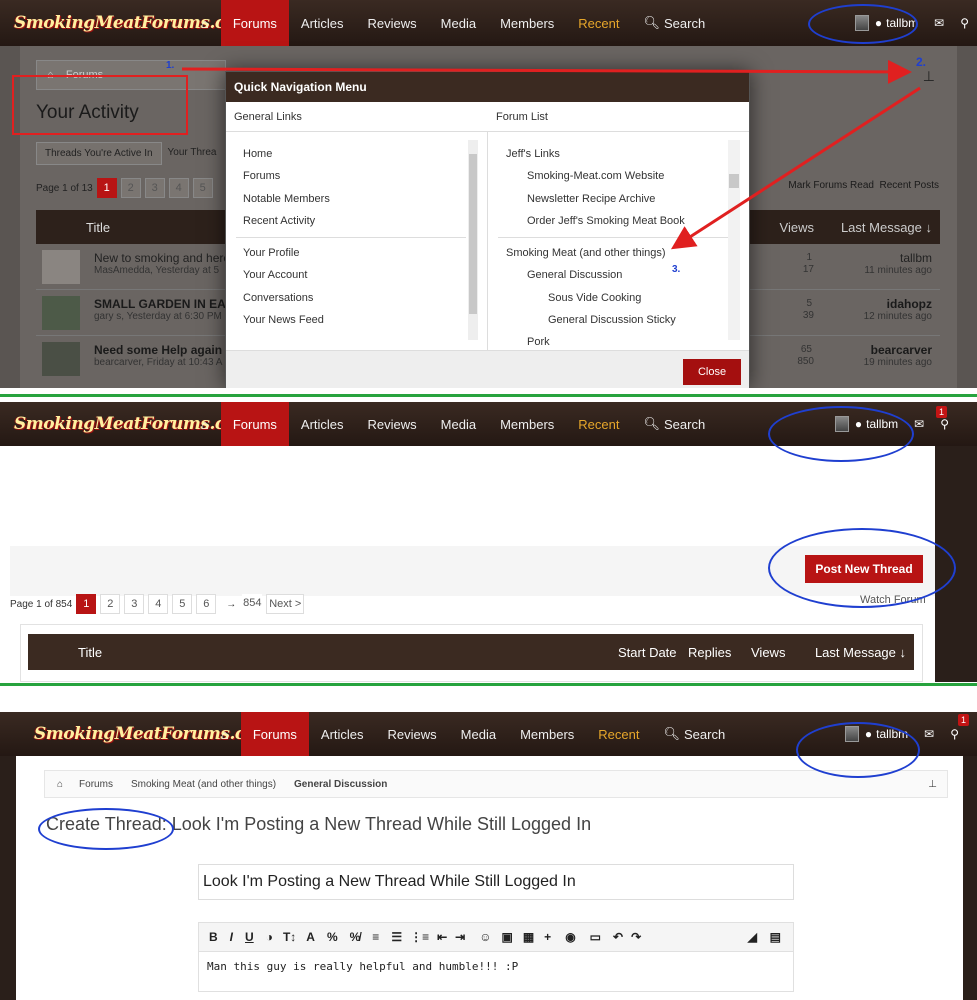 Image resolution: width=977 pixels, height=1000 pixels. What do you see at coordinates (278, 298) in the screenshot?
I see `link-conversations: Conversations` at bounding box center [278, 298].